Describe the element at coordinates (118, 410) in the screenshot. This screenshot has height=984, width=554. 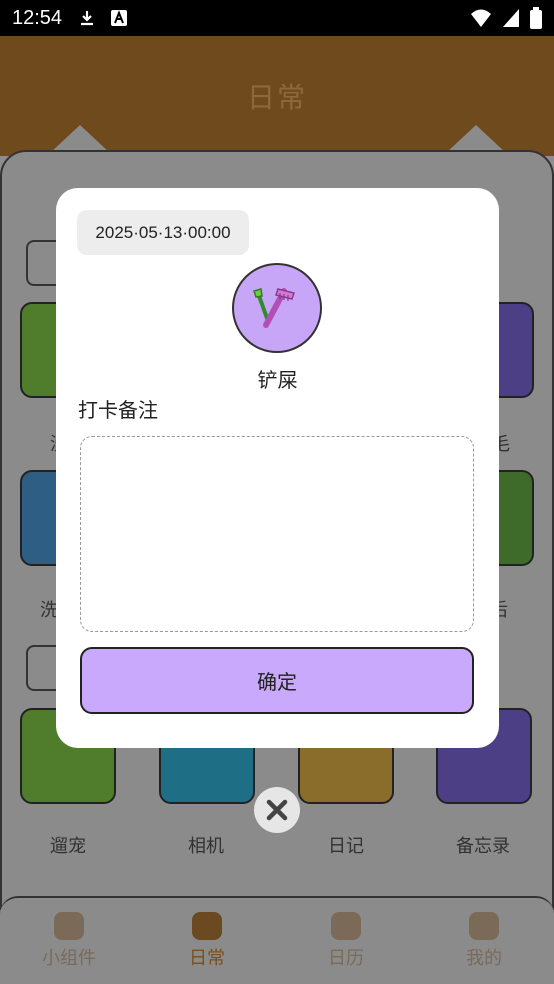
I see `note-label: 打卡备注` at that location.